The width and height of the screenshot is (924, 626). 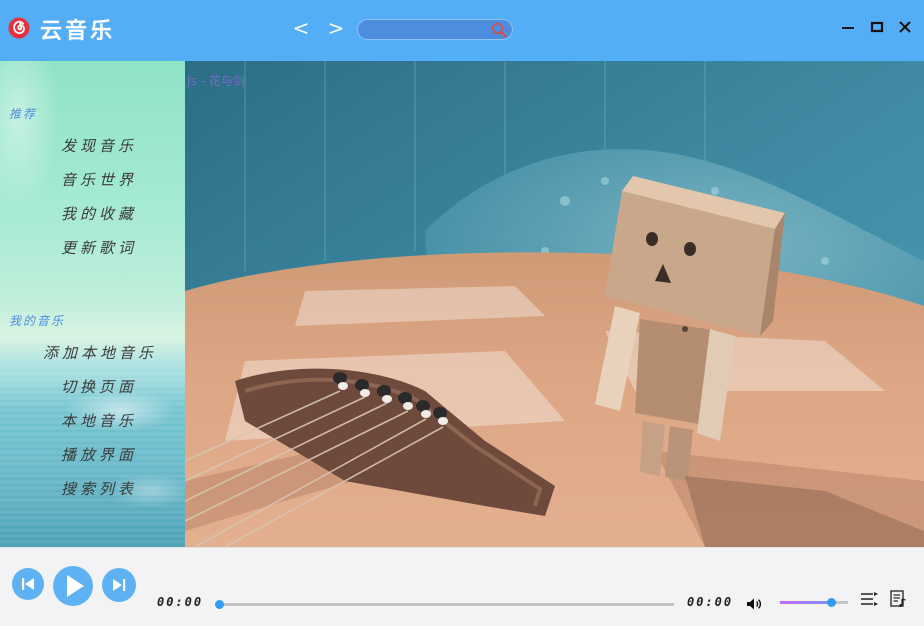 What do you see at coordinates (99, 488) in the screenshot?
I see `sidebar-item-search-list: 搜索列表` at bounding box center [99, 488].